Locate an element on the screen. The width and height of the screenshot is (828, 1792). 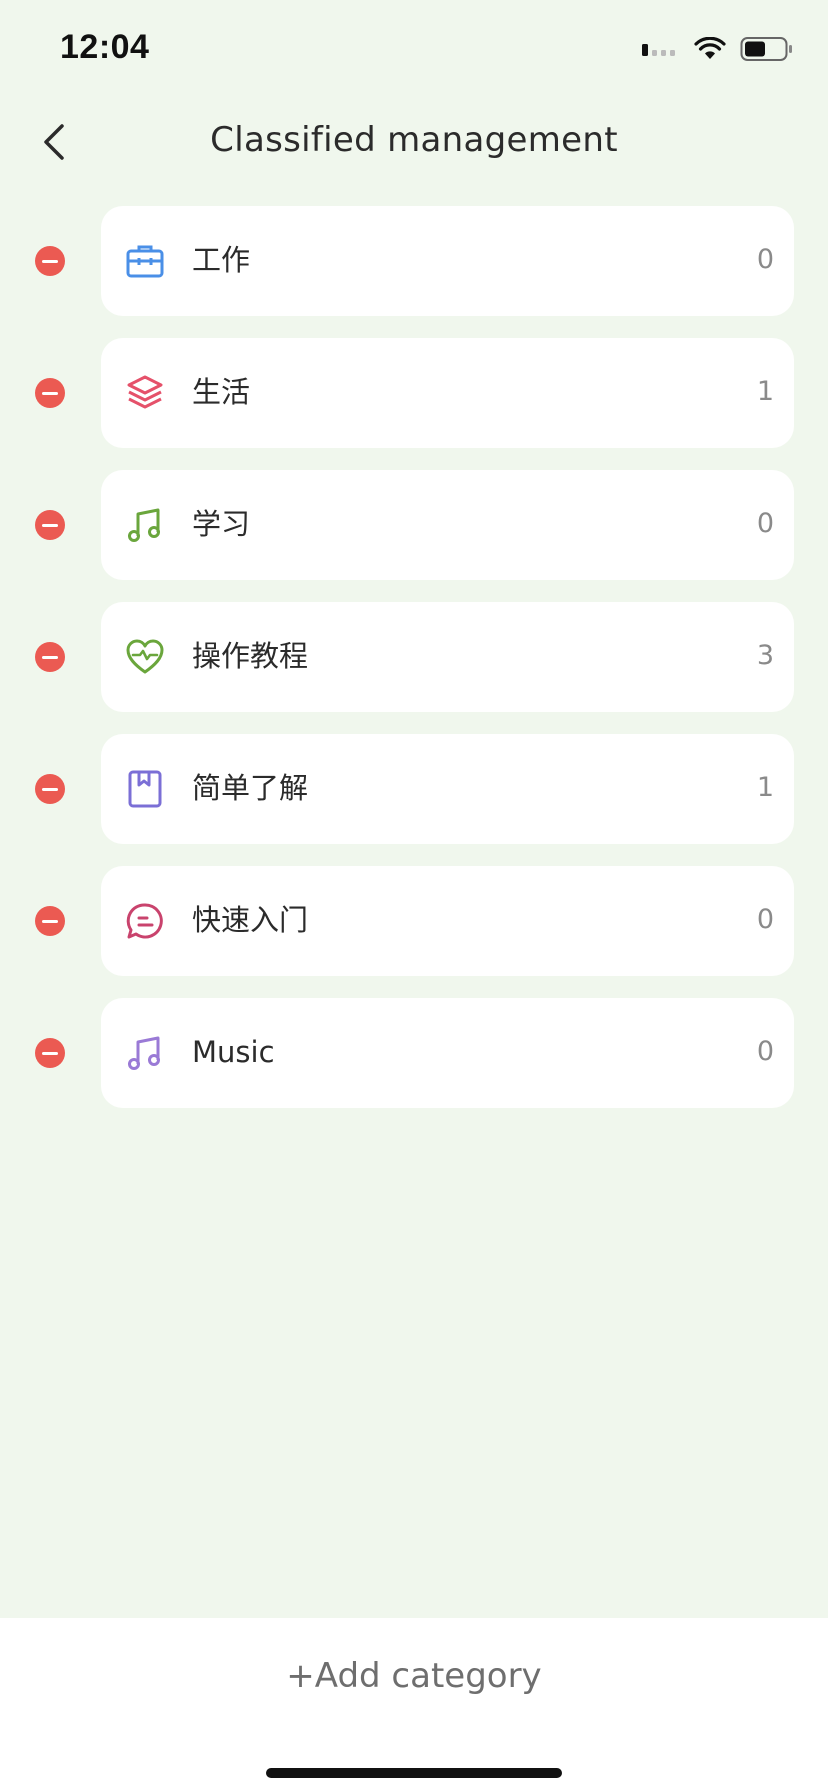
status-time: 12:04 is located at coordinates (105, 47).